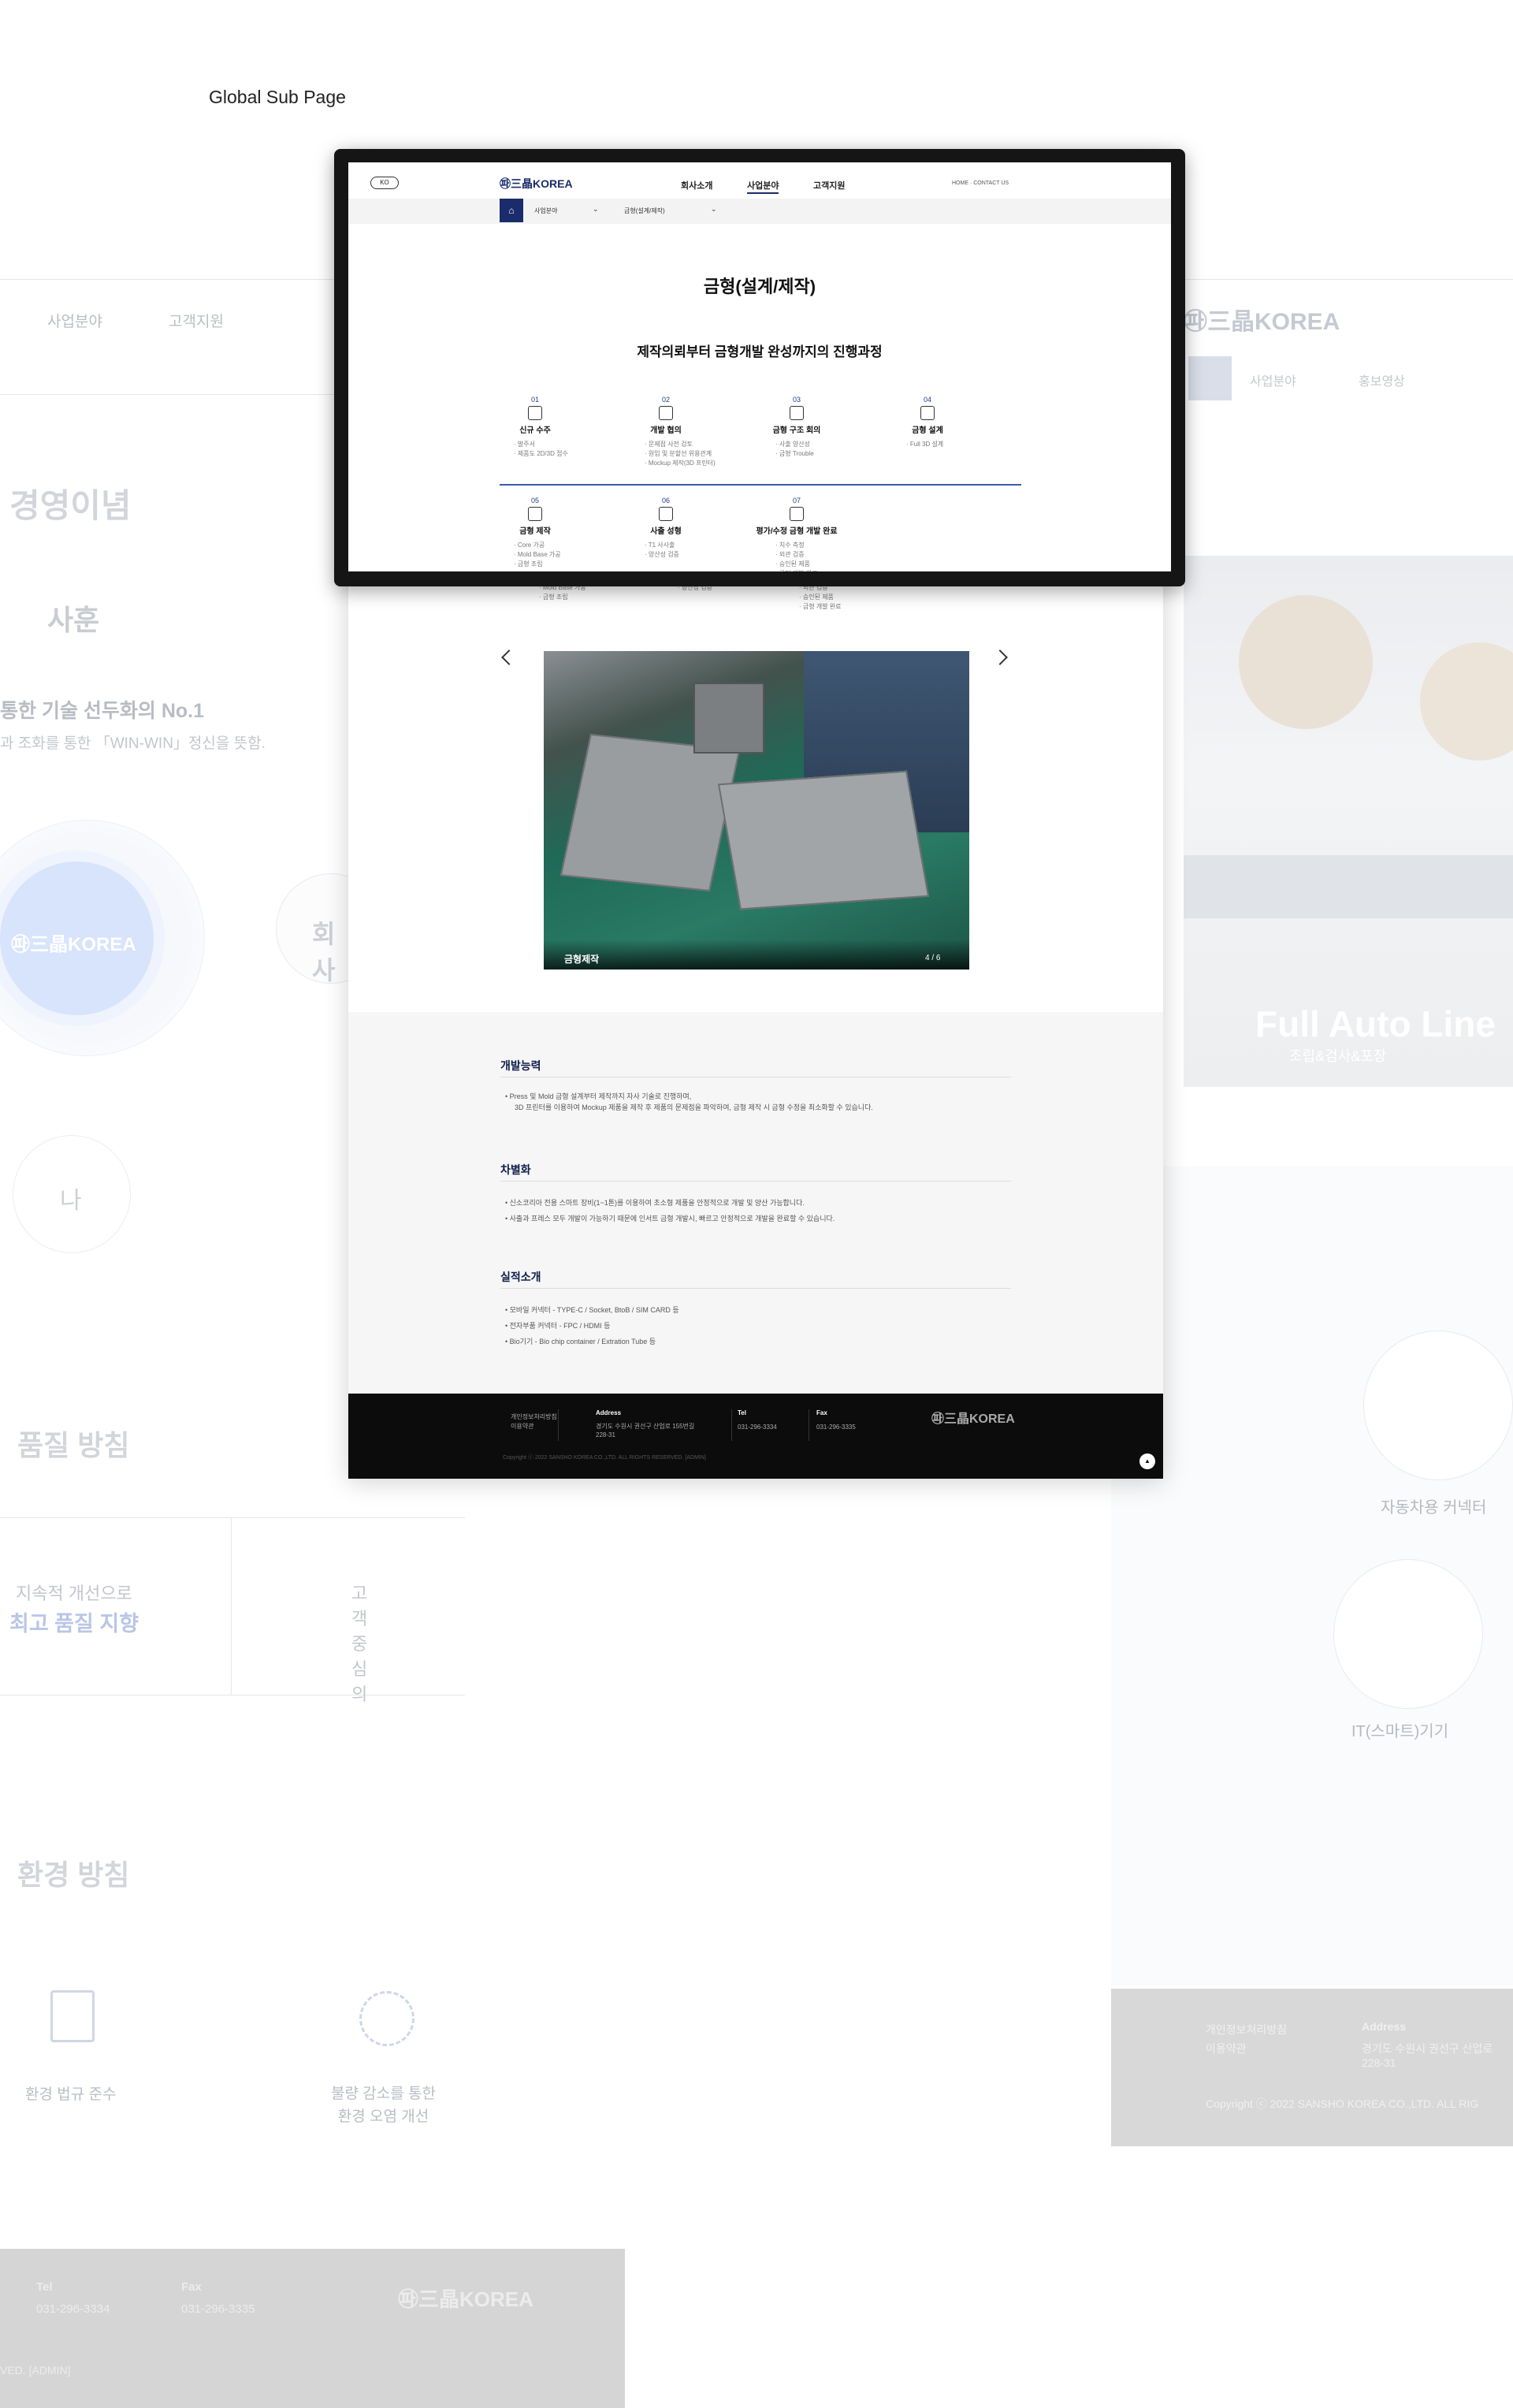 The image size is (1513, 2408). I want to click on bg-banner-title: Full Auto Line, so click(1375, 1023).